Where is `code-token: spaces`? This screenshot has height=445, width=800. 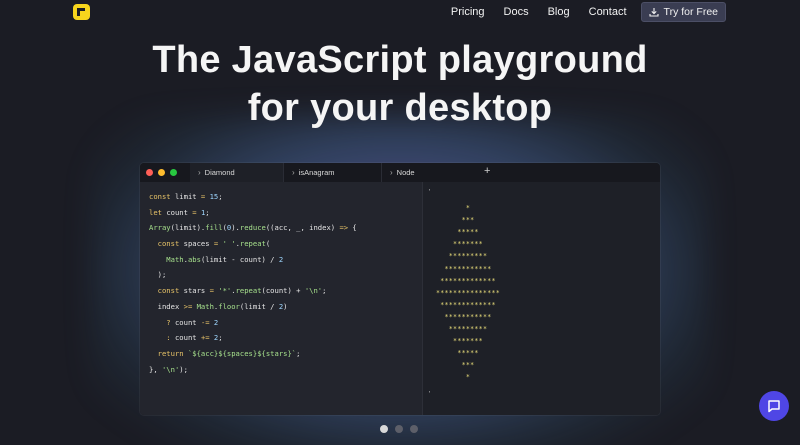
code-token: spaces is located at coordinates (196, 244).